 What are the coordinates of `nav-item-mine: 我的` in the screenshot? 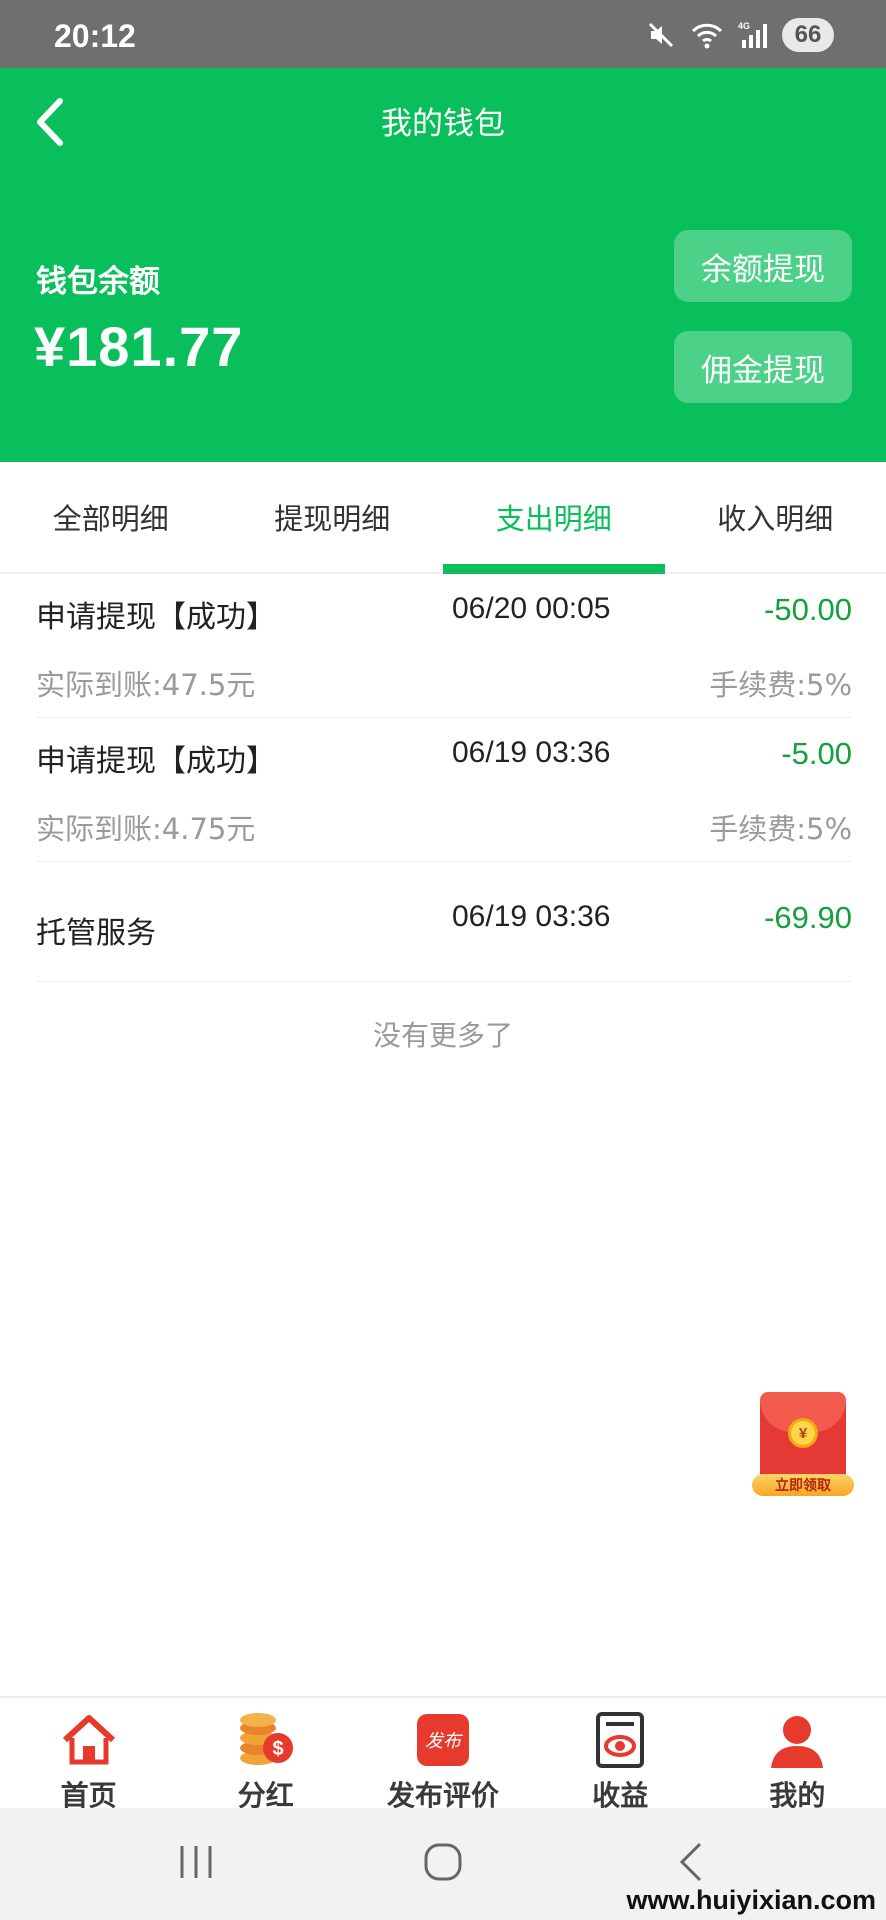 It's located at (797, 1755).